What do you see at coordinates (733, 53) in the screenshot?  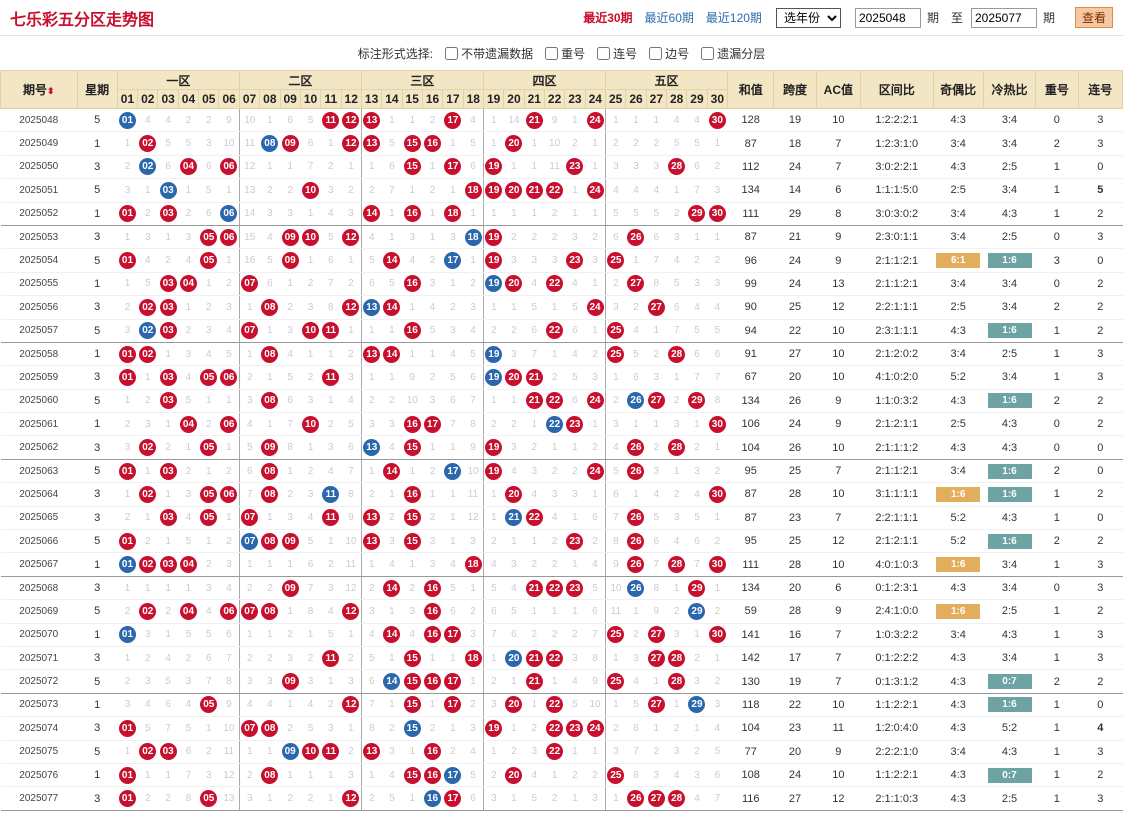 I see `option-omit-layer: 遗漏分层` at bounding box center [733, 53].